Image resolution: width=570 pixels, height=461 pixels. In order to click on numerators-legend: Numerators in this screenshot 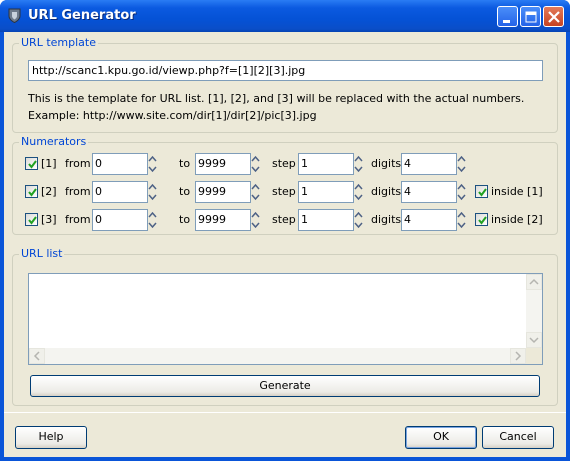, I will do `click(54, 141)`.